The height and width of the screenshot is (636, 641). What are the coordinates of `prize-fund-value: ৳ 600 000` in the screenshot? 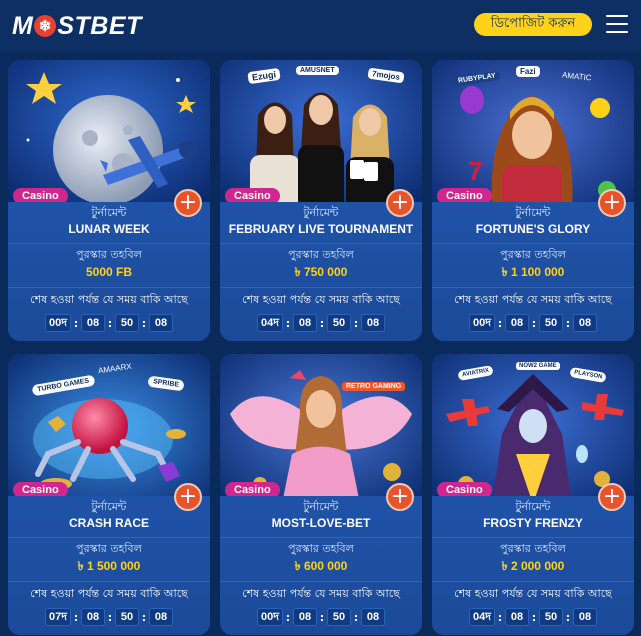 It's located at (321, 566).